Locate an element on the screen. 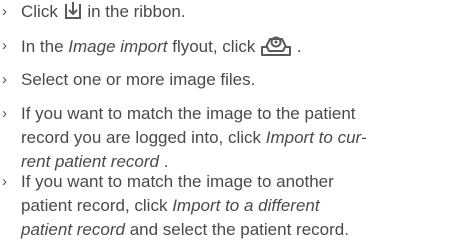 The height and width of the screenshot is (250, 463). step-select-files: › Select one or more image files. is located at coordinates (231, 80).